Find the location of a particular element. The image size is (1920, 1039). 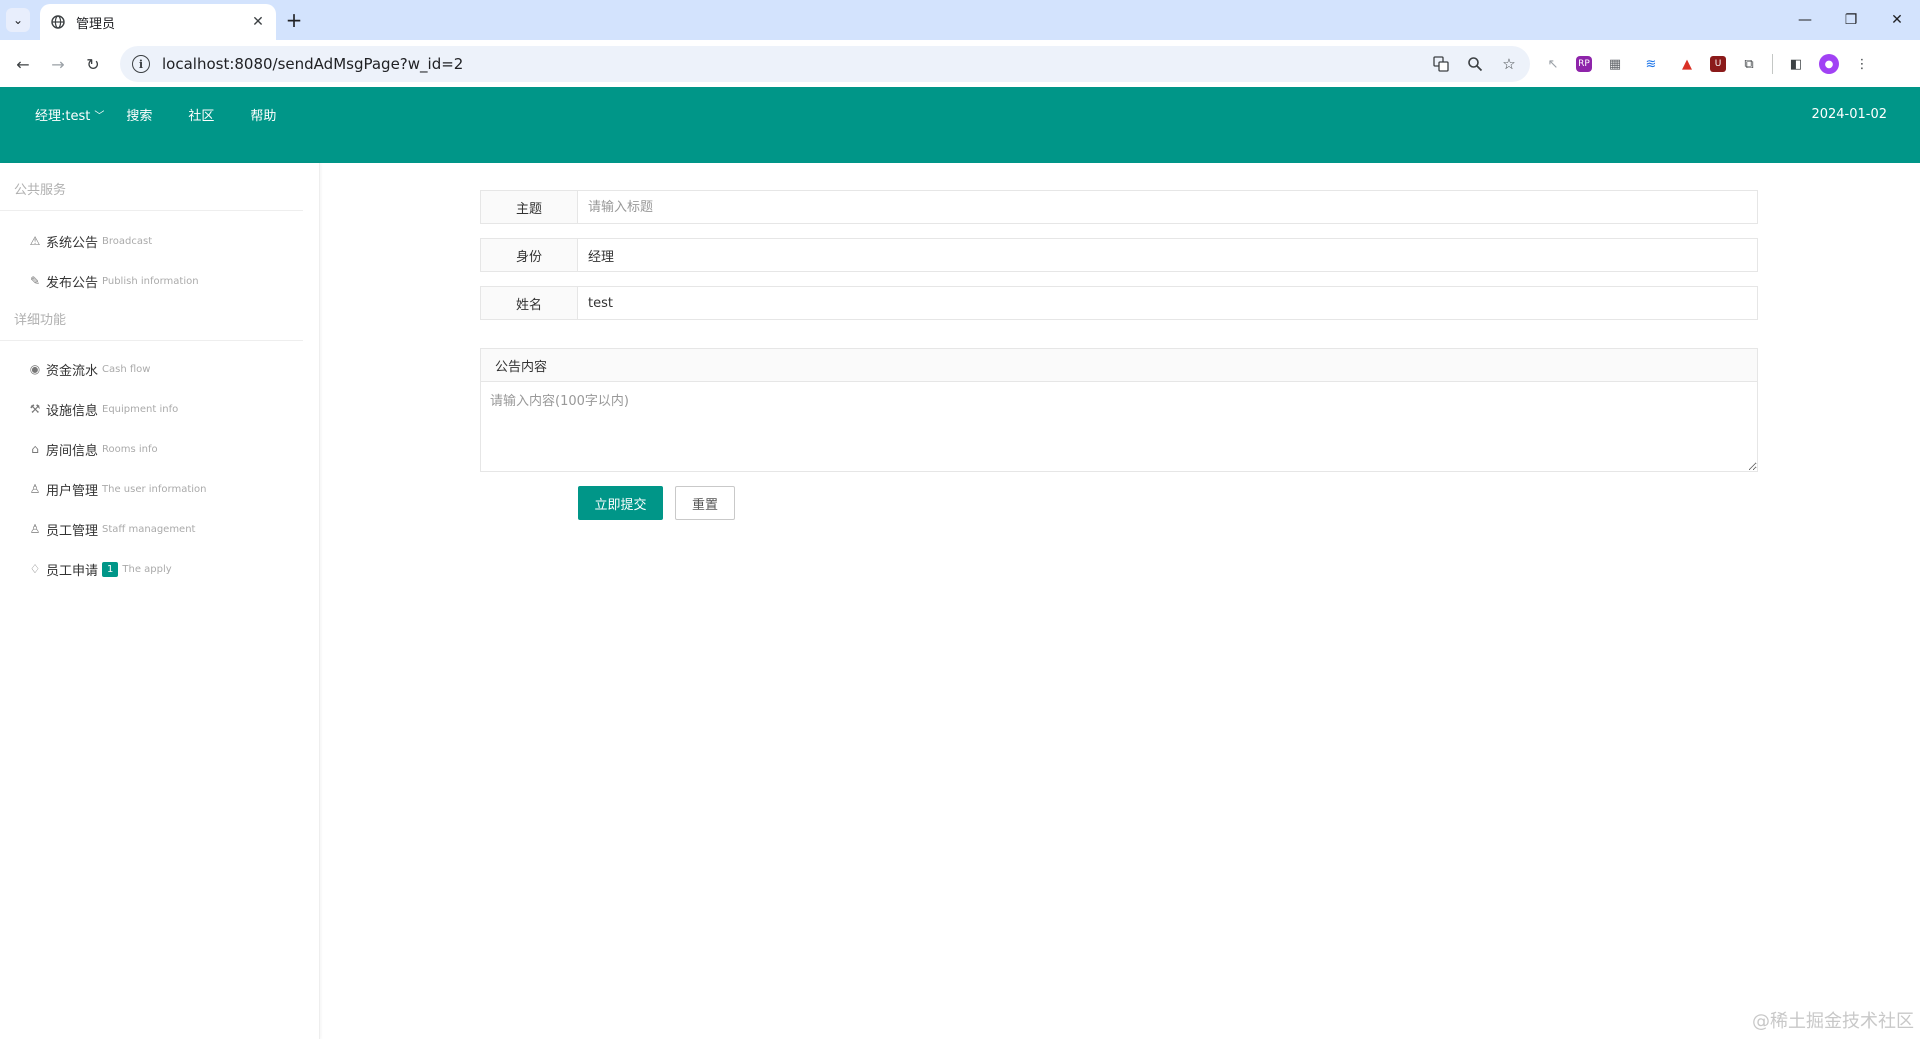

close-icon: ✕ is located at coordinates (258, 22).